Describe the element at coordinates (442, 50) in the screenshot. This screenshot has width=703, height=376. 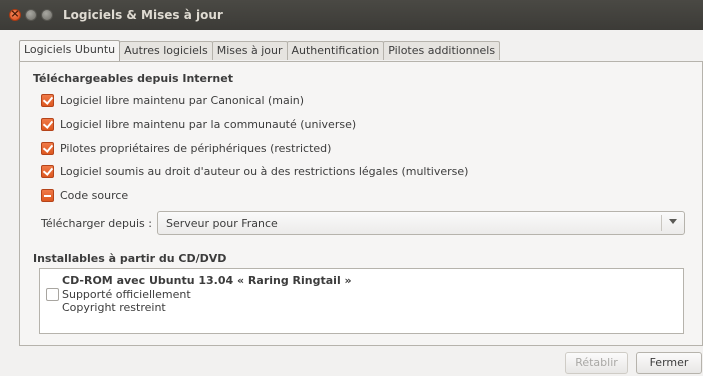
I see `tab-pilotes-additionnels: Pilotes additionnels` at that location.